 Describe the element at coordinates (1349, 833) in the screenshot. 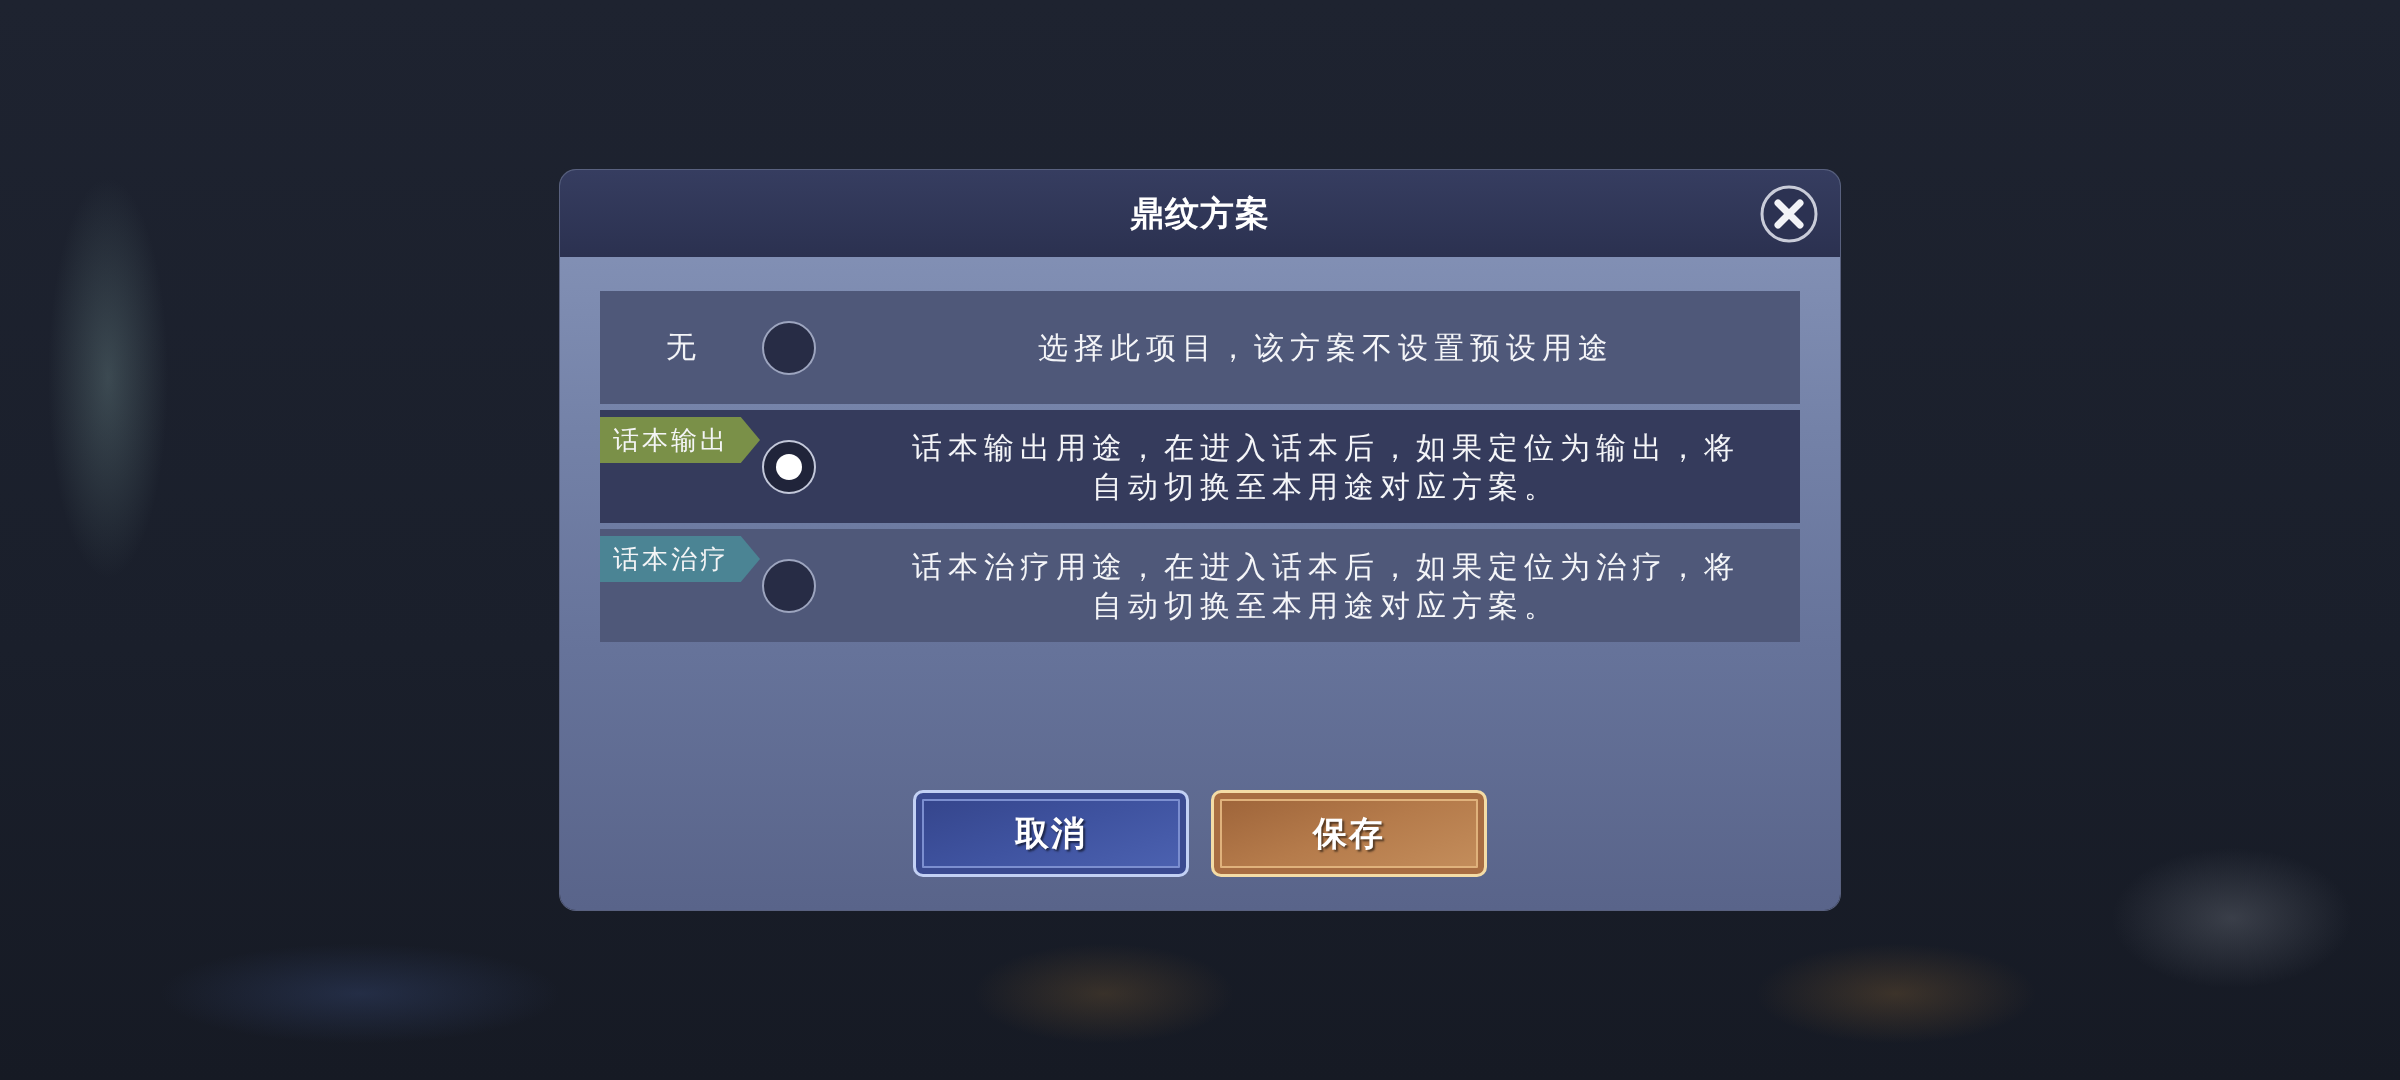

I see `save-button: 保存` at that location.